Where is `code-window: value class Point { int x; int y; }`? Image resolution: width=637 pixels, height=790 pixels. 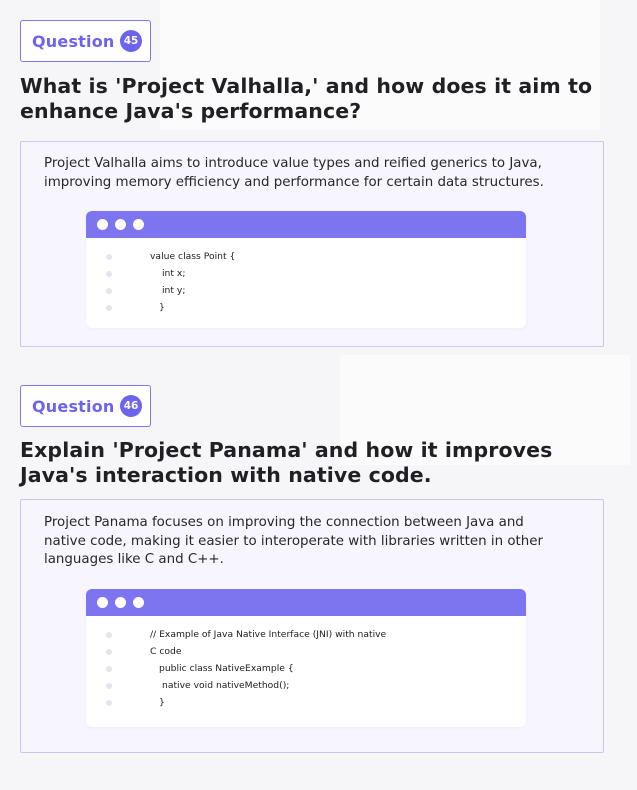 code-window: value class Point { int x; int y; } is located at coordinates (306, 269).